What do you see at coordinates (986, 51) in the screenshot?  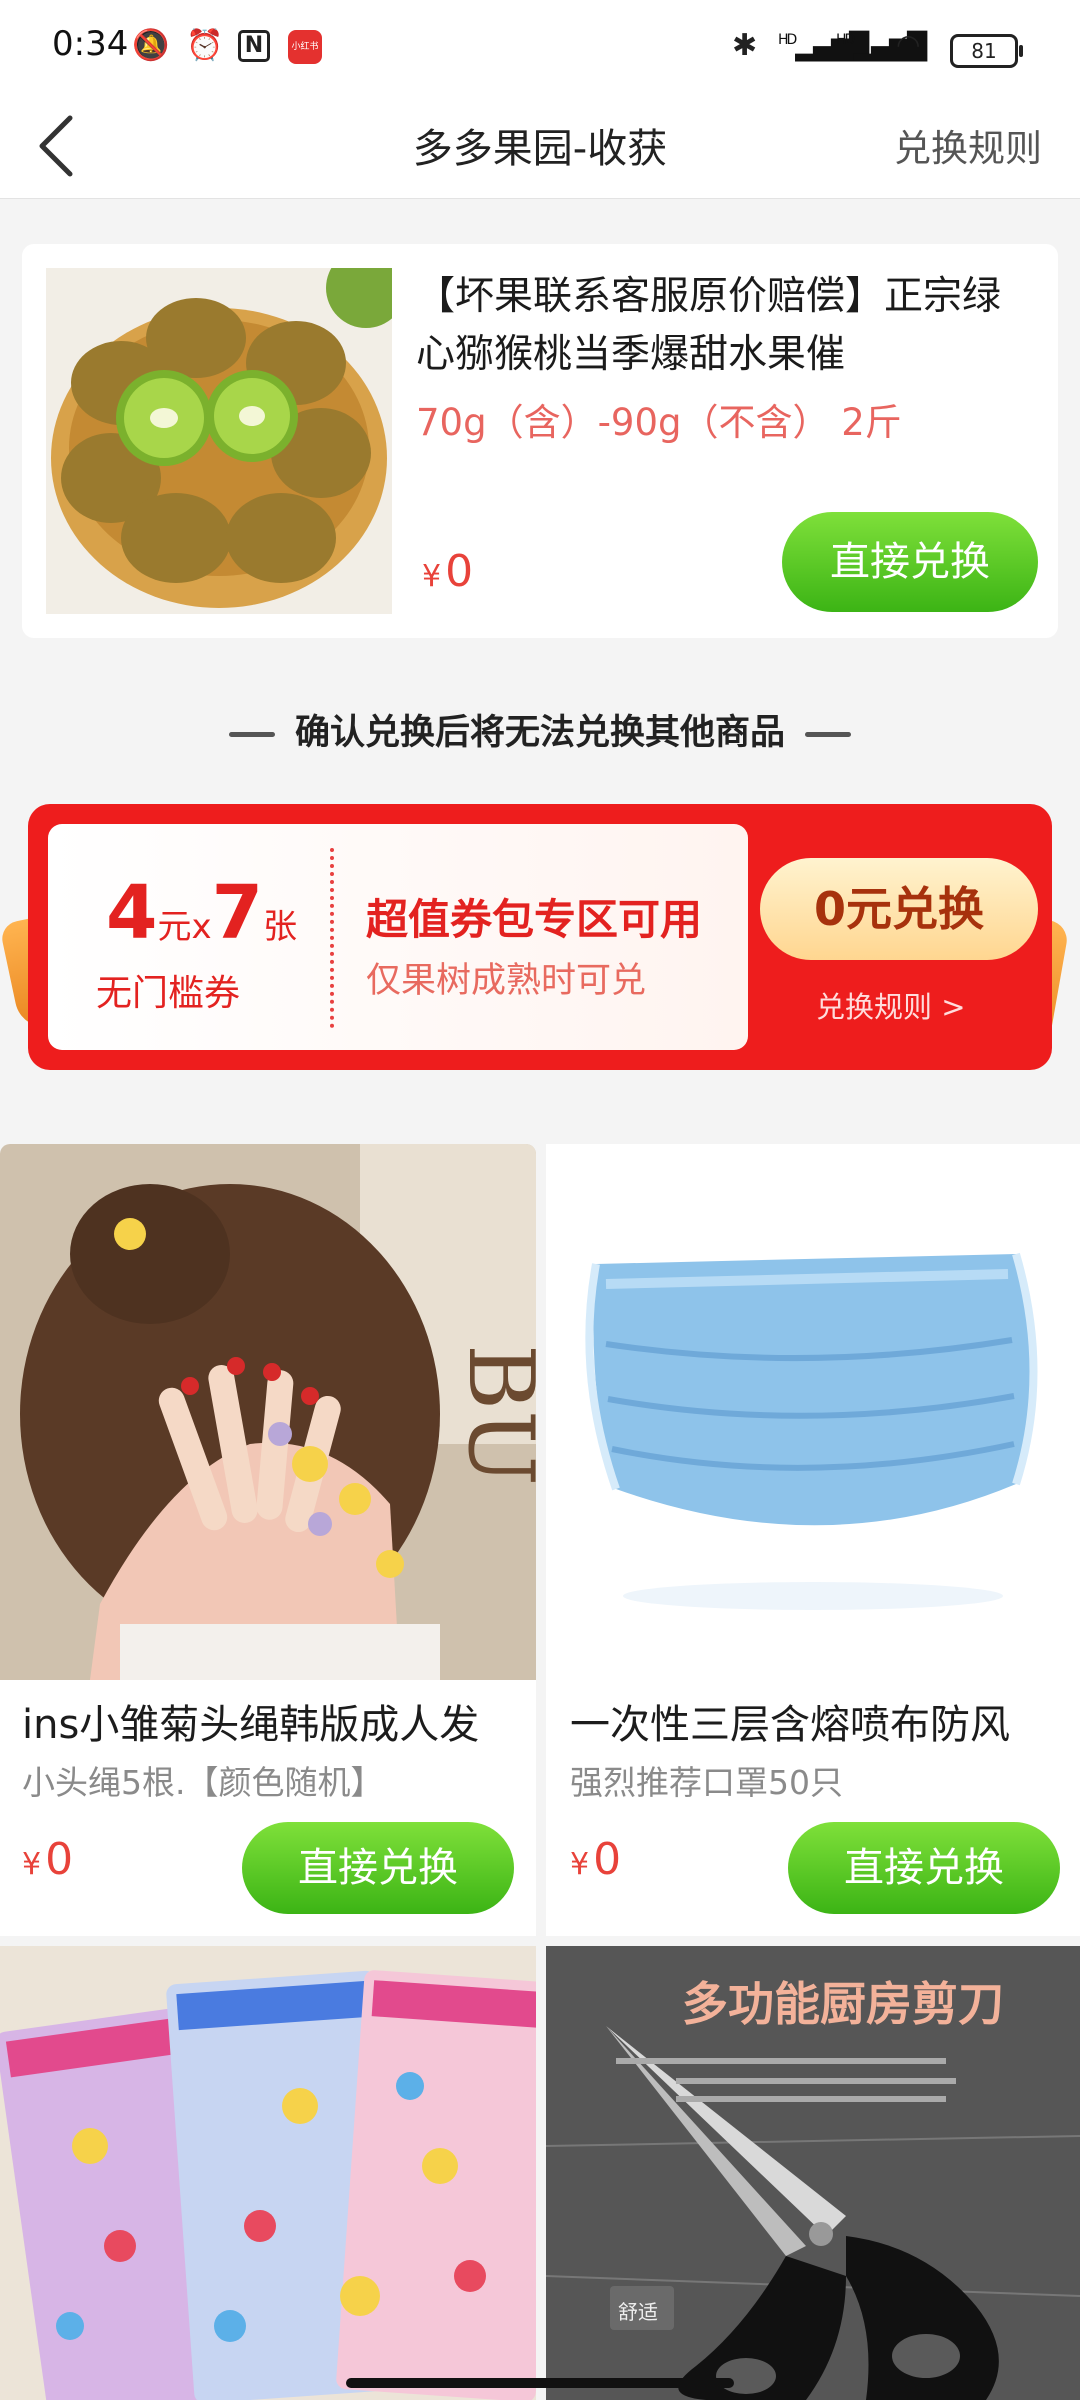 I see `battery-indicator: 81` at bounding box center [986, 51].